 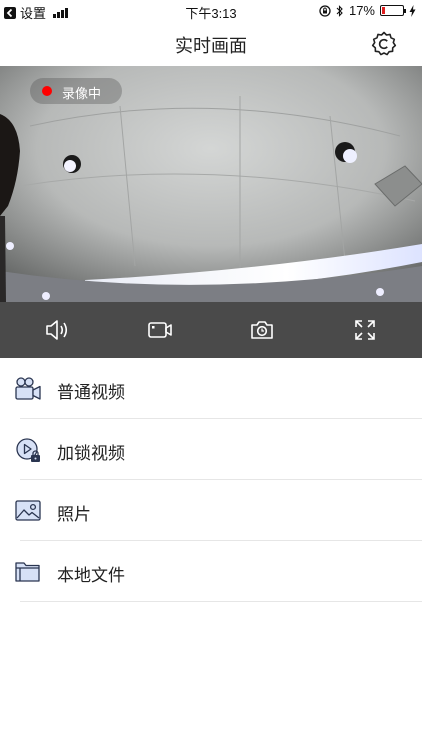 I want to click on recording-dot-icon, so click(x=47, y=91).